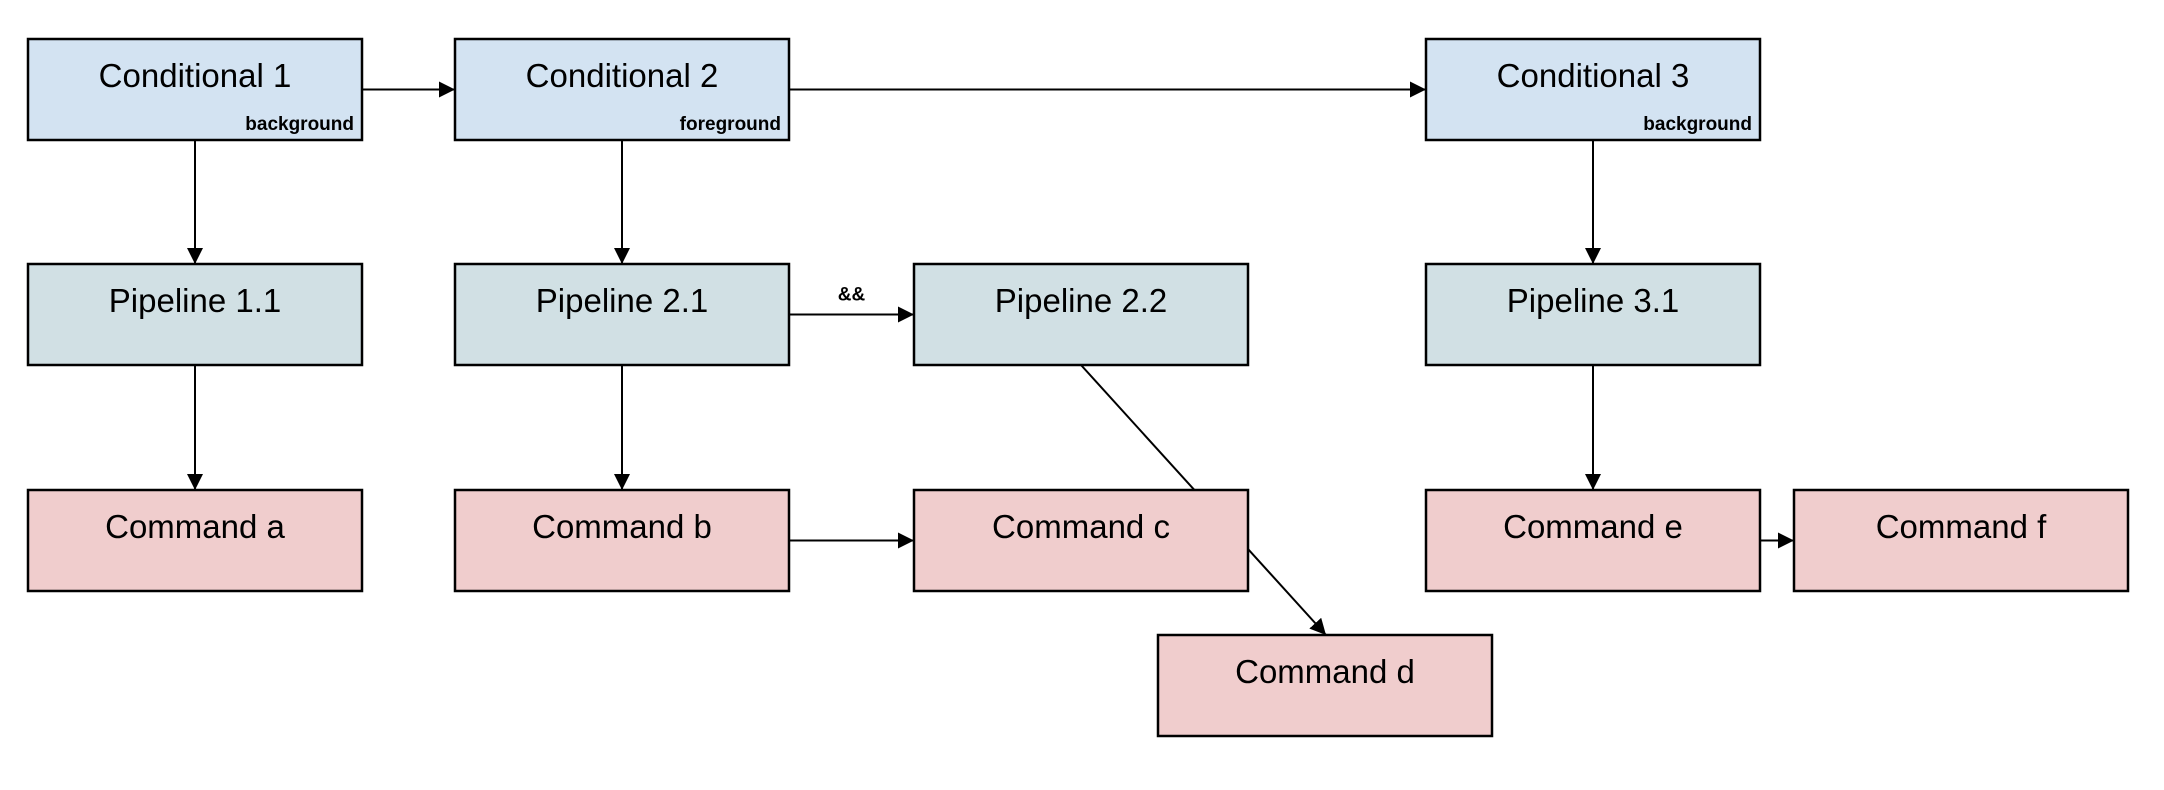 Image resolution: width=2164 pixels, height=790 pixels. What do you see at coordinates (1081, 526) in the screenshot?
I see `node-label: Command c` at bounding box center [1081, 526].